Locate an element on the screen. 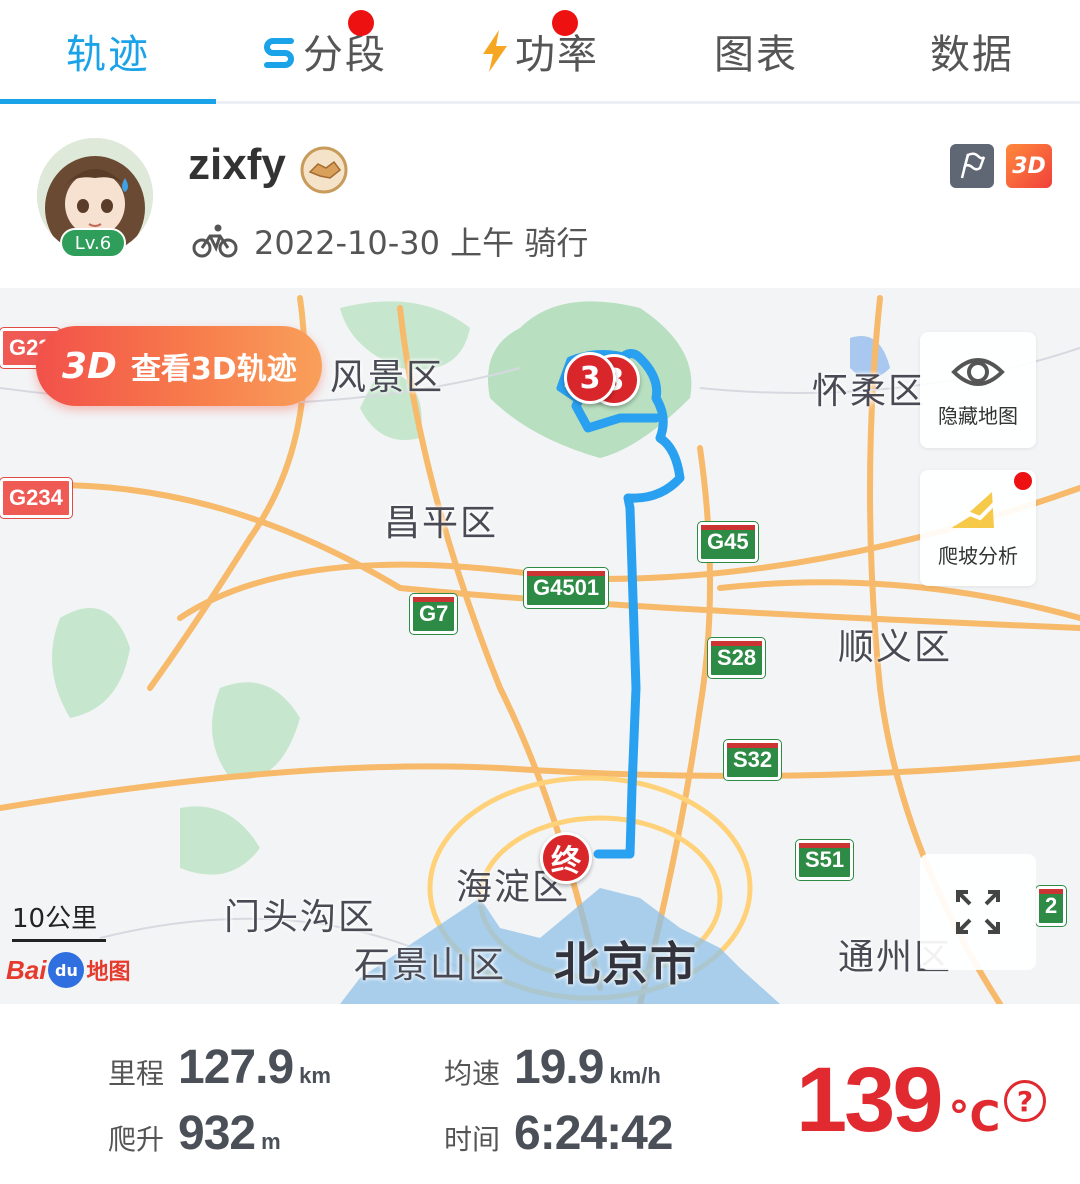 The height and width of the screenshot is (1184, 1080). hide-map-label: 隐藏地图 is located at coordinates (978, 415).